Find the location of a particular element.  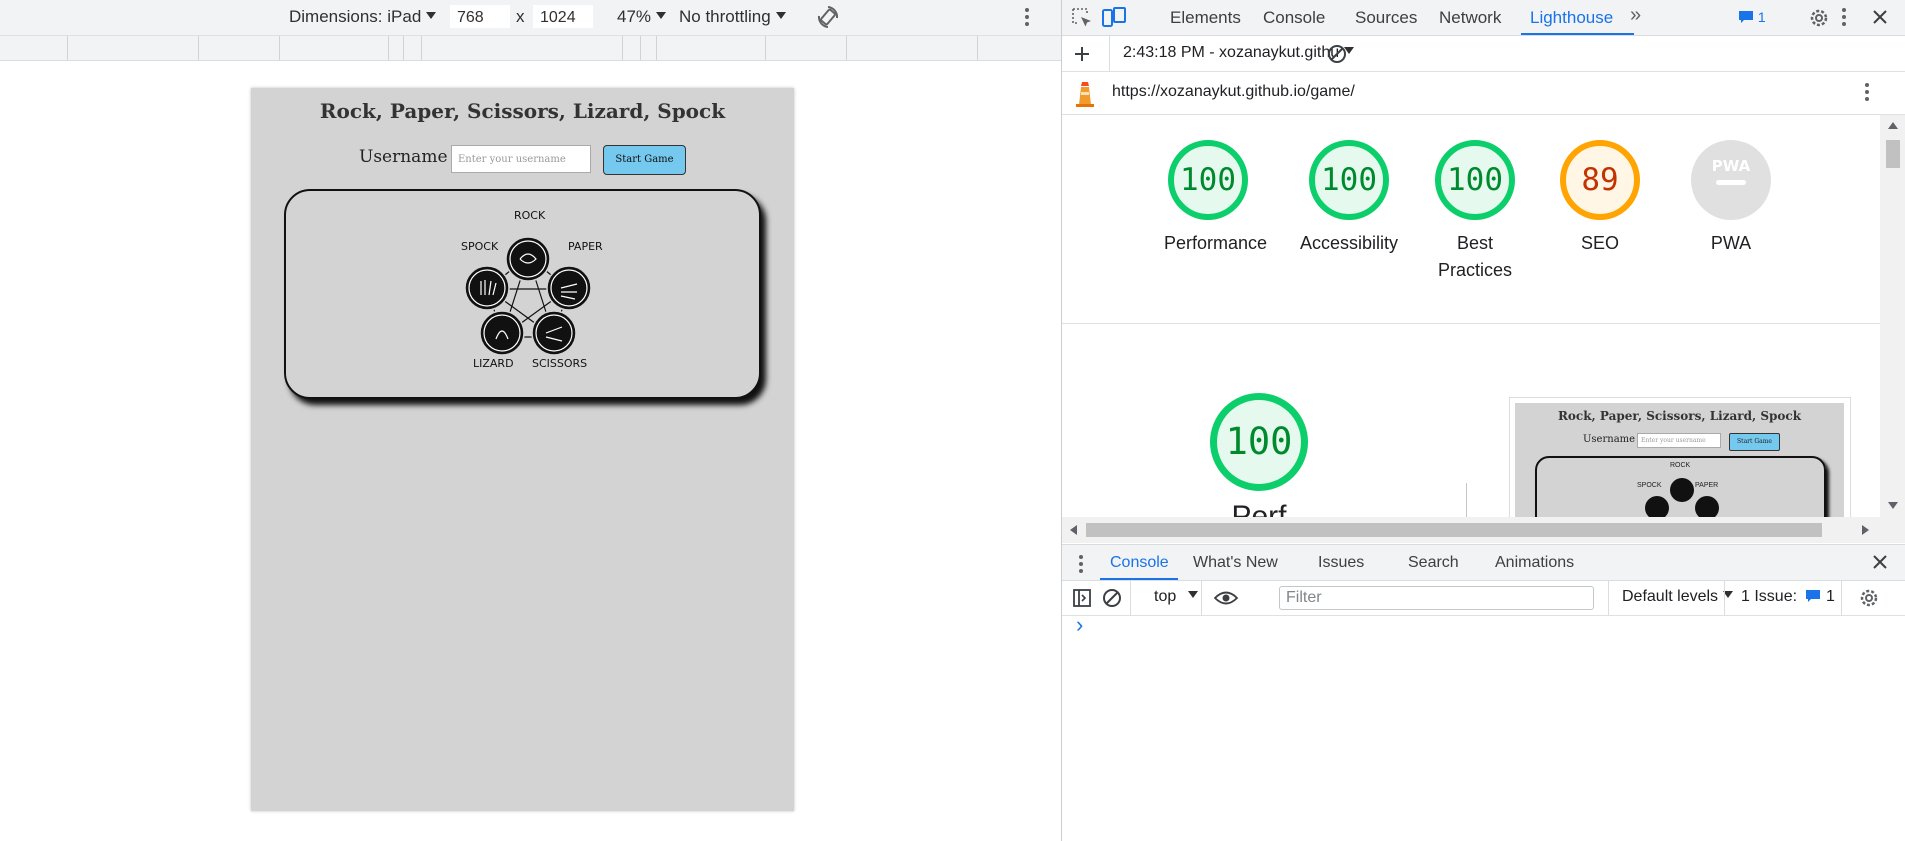

close-drawer-icon is located at coordinates (1880, 562).